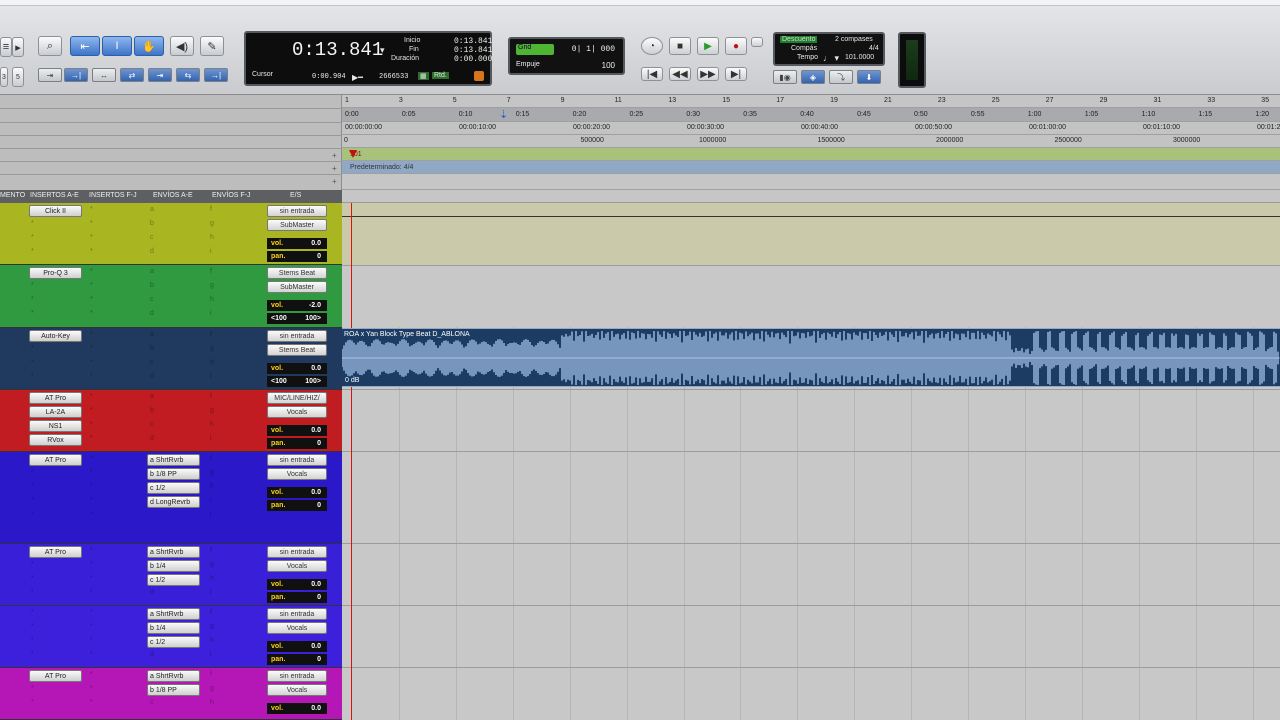  Describe the element at coordinates (680, 46) in the screenshot. I see `stop-icon: ■` at that location.